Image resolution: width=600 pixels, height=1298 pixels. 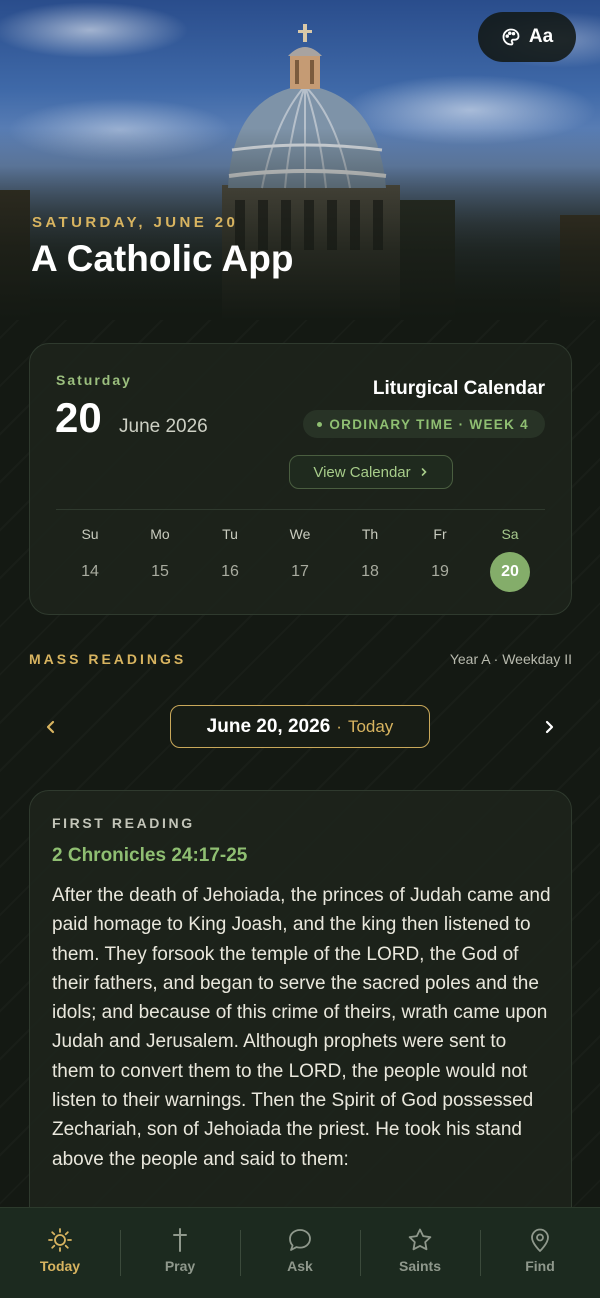 What do you see at coordinates (300, 571) in the screenshot?
I see `week-day-number: 17` at bounding box center [300, 571].